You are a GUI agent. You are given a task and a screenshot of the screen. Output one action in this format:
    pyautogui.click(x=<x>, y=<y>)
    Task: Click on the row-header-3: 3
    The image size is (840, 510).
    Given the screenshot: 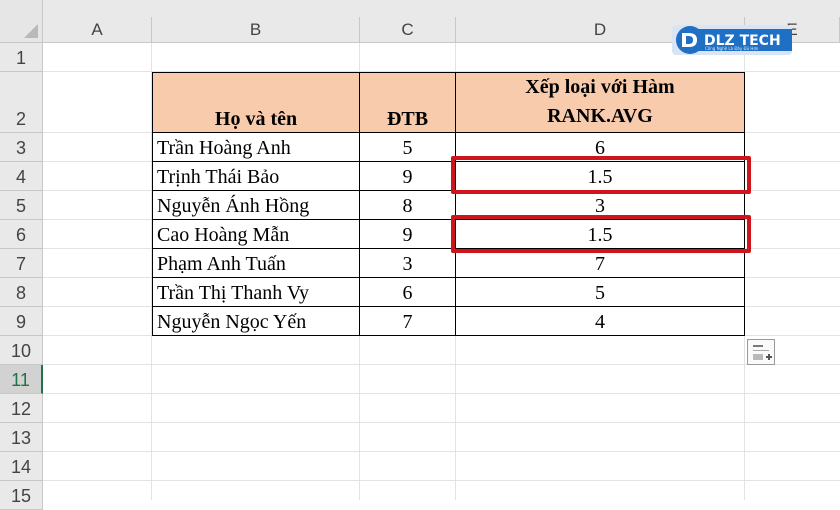 What is the action you would take?
    pyautogui.click(x=21, y=147)
    